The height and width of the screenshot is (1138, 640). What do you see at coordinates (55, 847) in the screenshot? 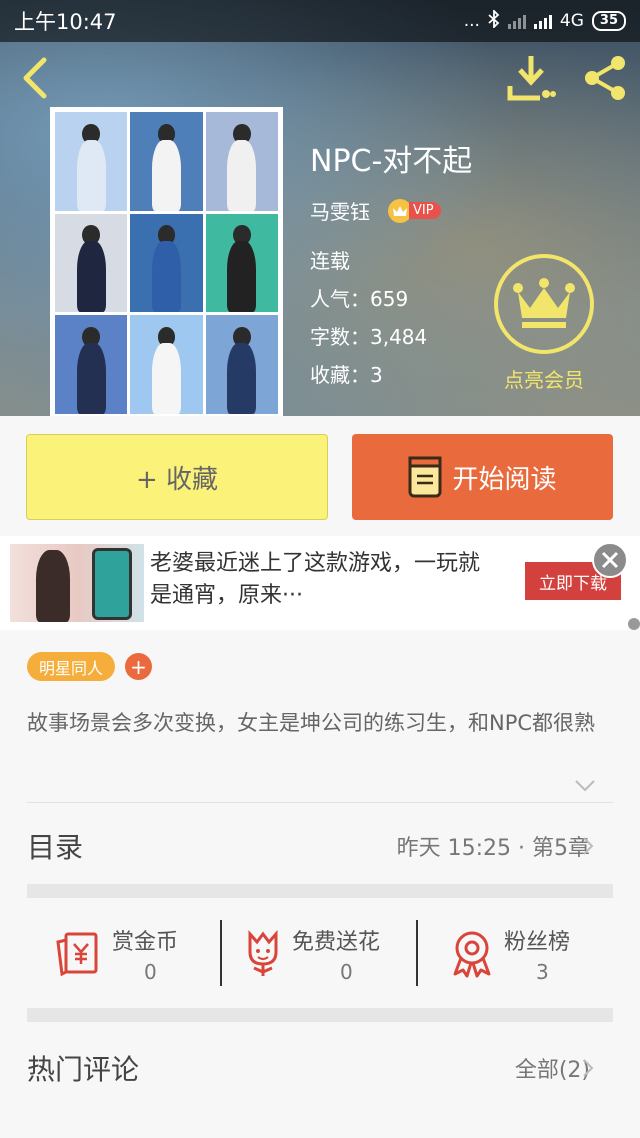
I see `toc-title: 目录` at bounding box center [55, 847].